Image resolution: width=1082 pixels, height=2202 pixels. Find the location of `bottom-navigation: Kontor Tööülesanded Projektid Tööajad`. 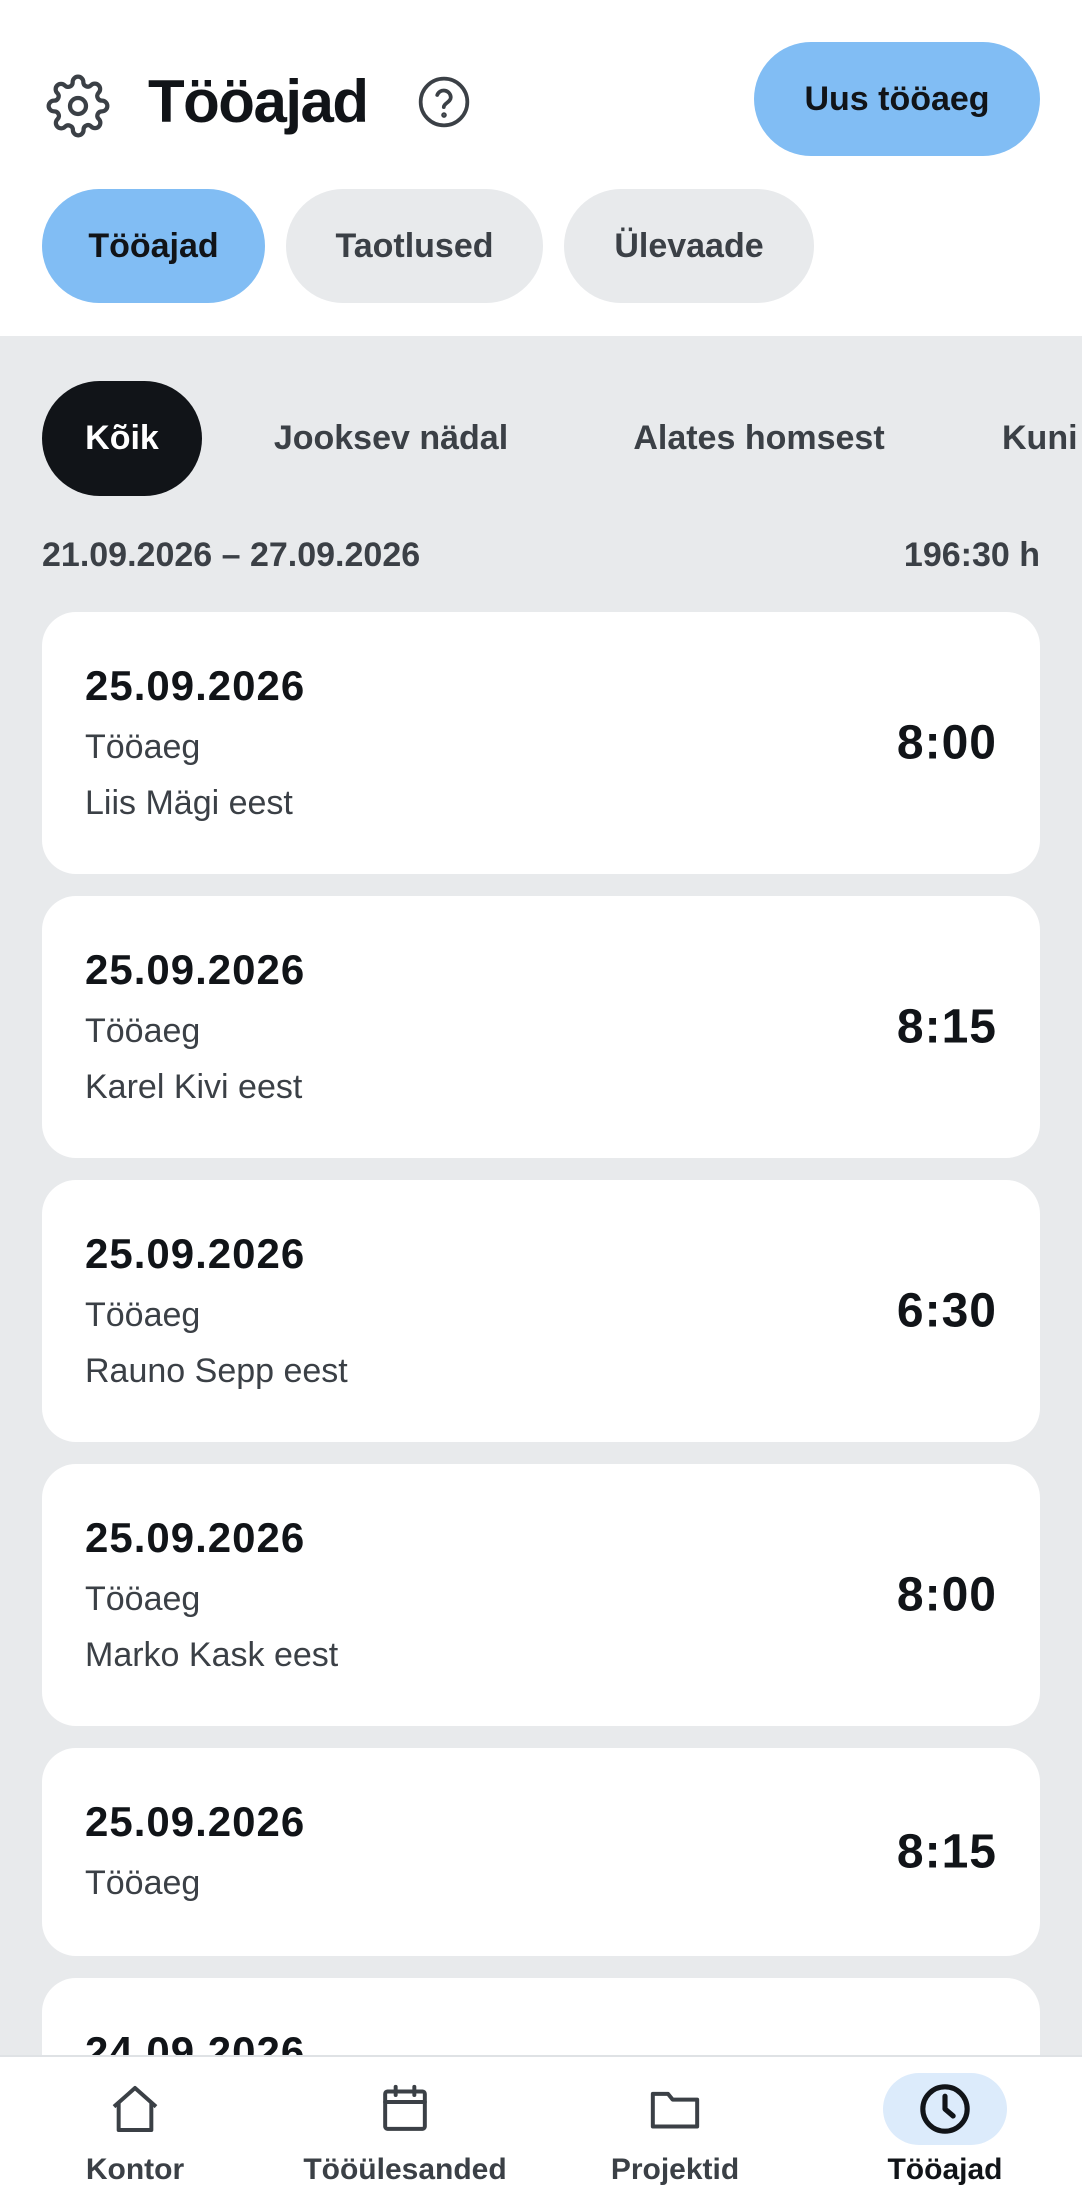

bottom-navigation: Kontor Tööülesanded Projektid Tööajad is located at coordinates (541, 2128).